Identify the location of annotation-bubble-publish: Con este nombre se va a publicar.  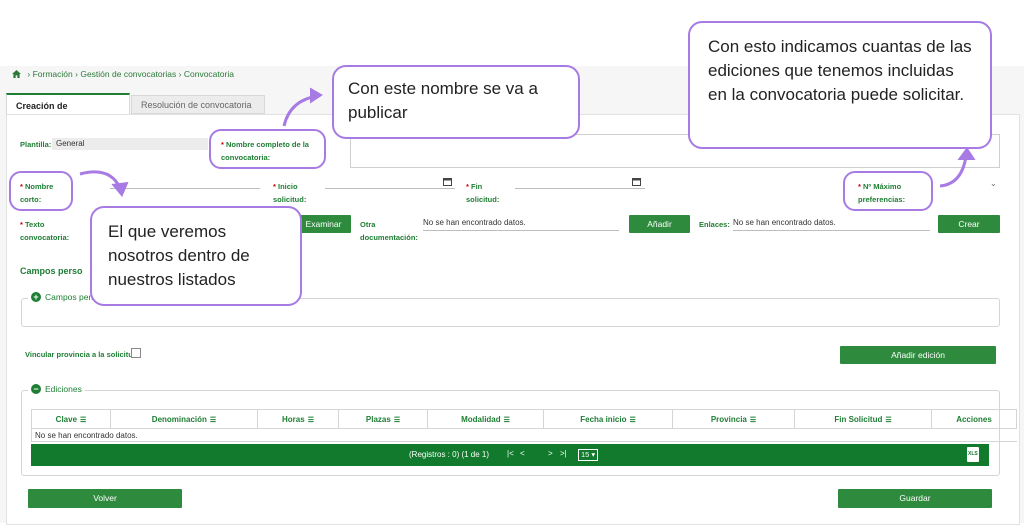
(456, 102).